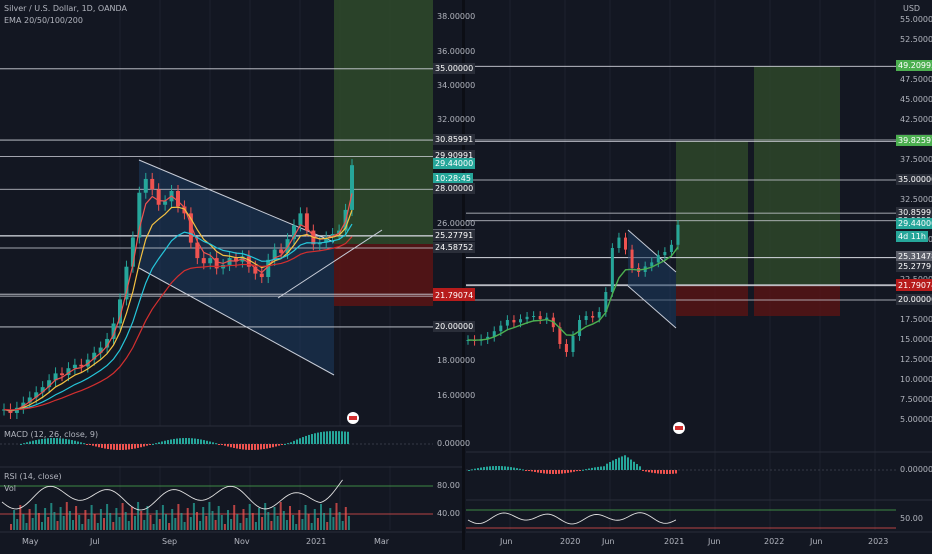 The height and width of the screenshot is (554, 932). What do you see at coordinates (674, 541) in the screenshot?
I see `x-axis-tick: 2021` at bounding box center [674, 541].